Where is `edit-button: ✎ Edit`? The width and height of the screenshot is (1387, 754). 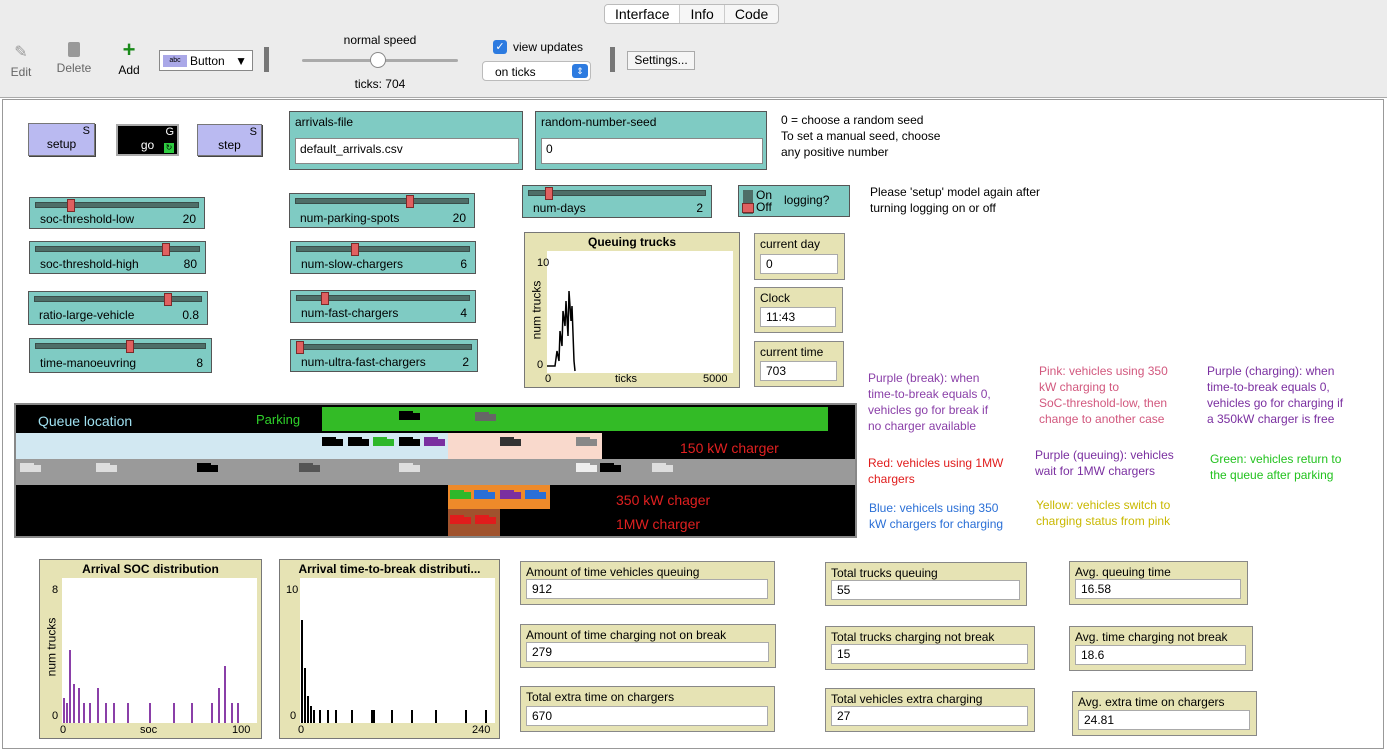 edit-button: ✎ Edit is located at coordinates (21, 60).